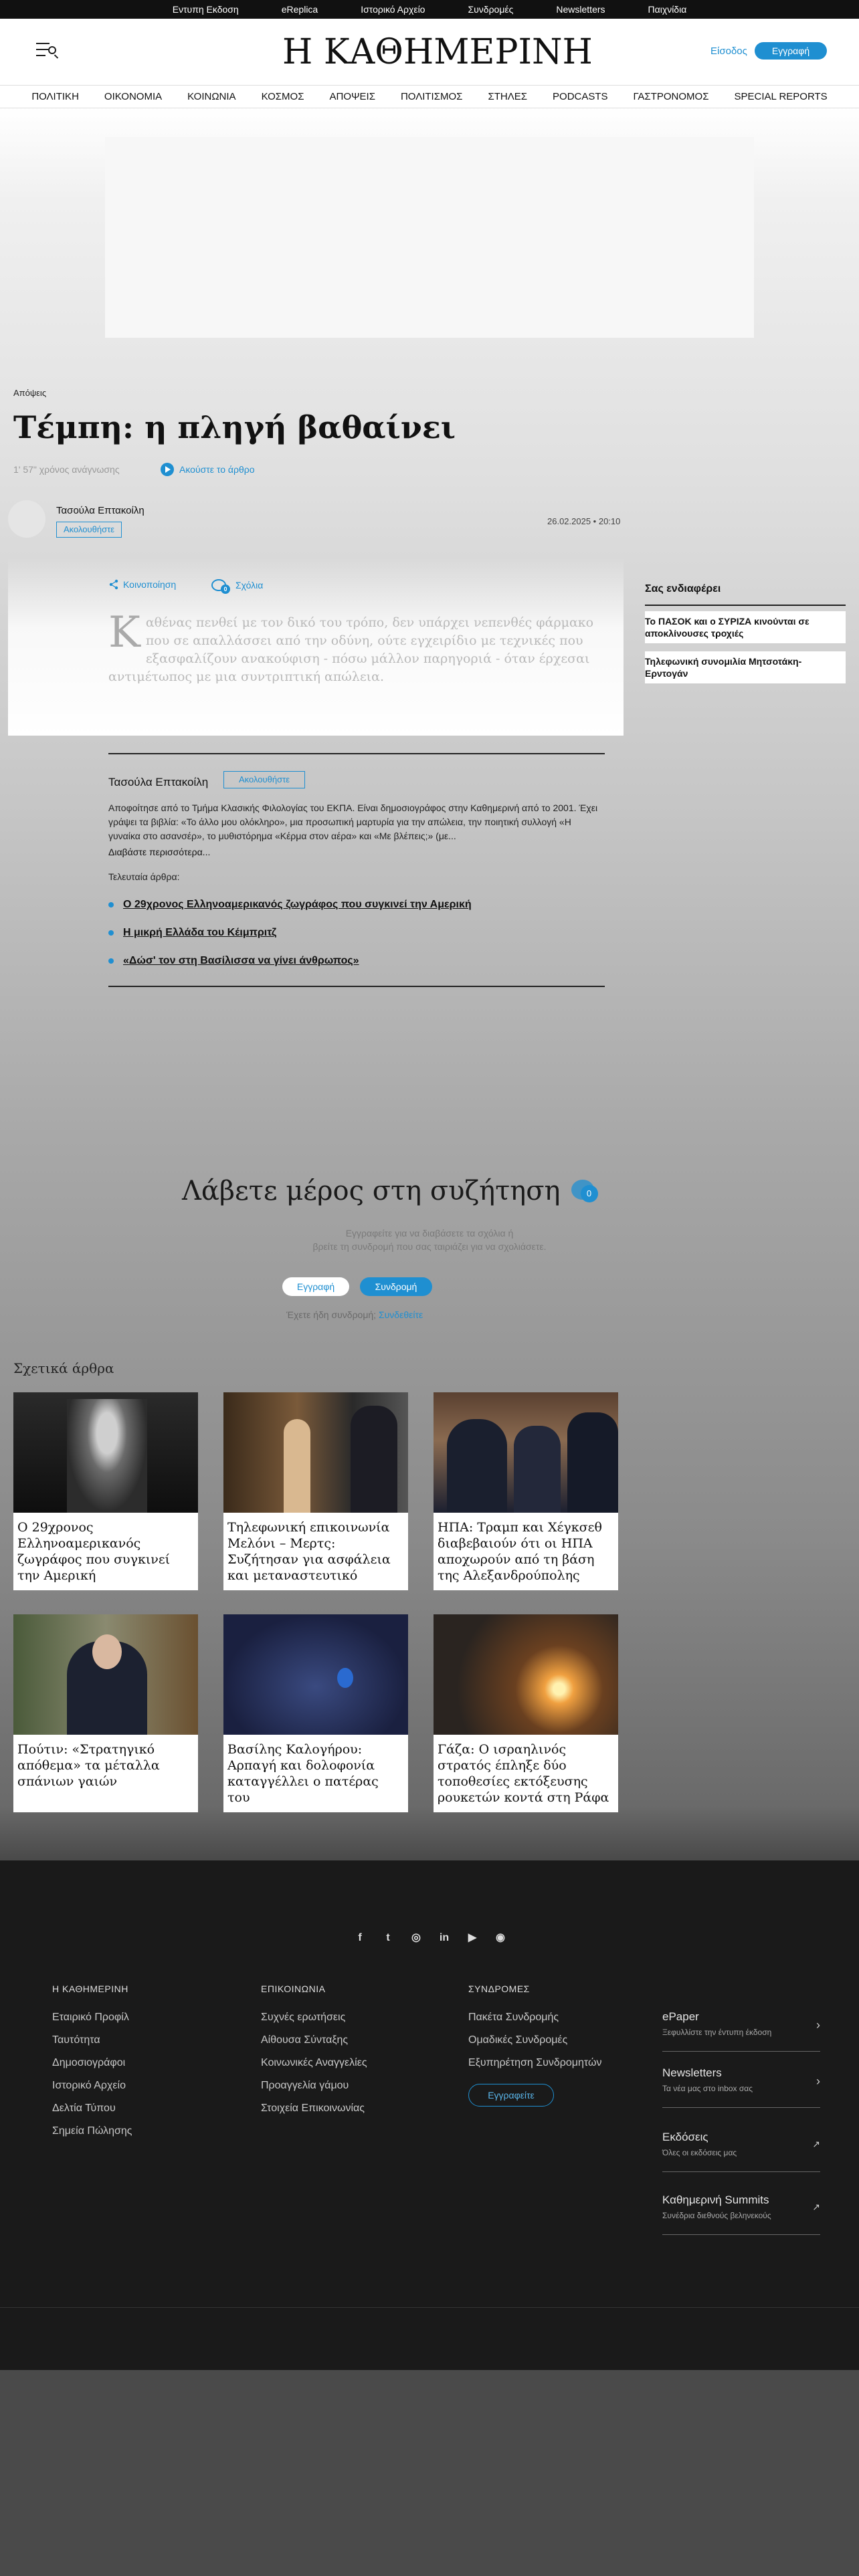  I want to click on listen-article-button: Ακούστε το άρθρο, so click(208, 470).